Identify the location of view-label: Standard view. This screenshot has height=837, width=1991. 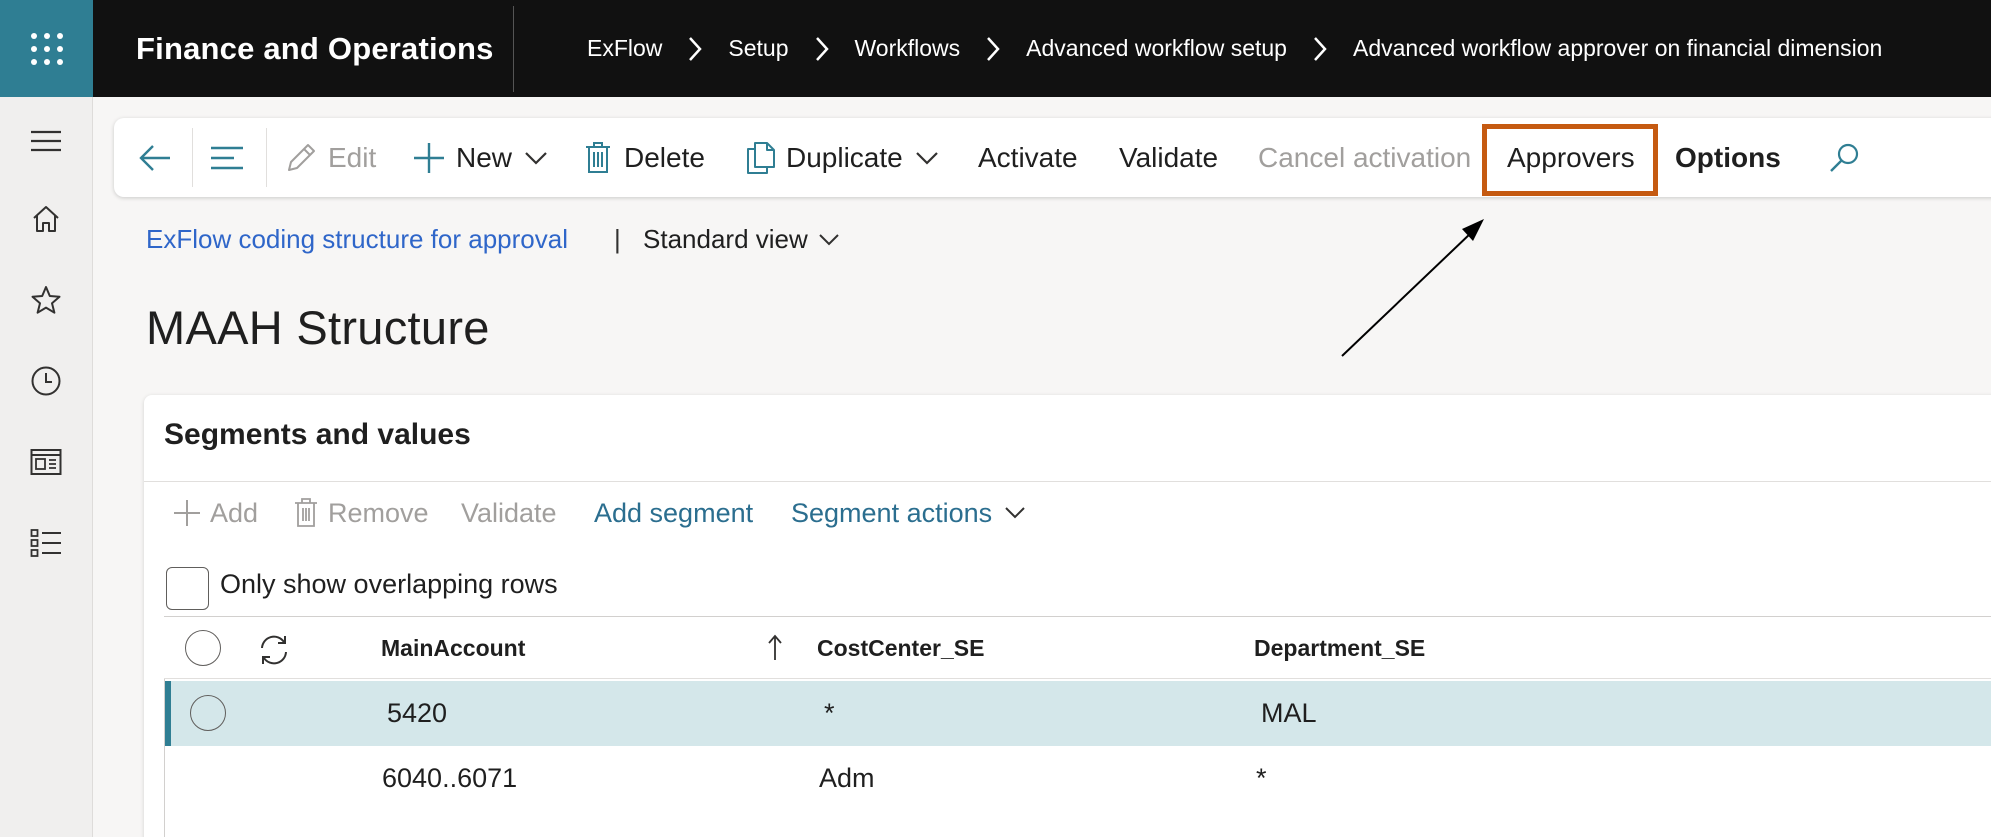
(725, 239).